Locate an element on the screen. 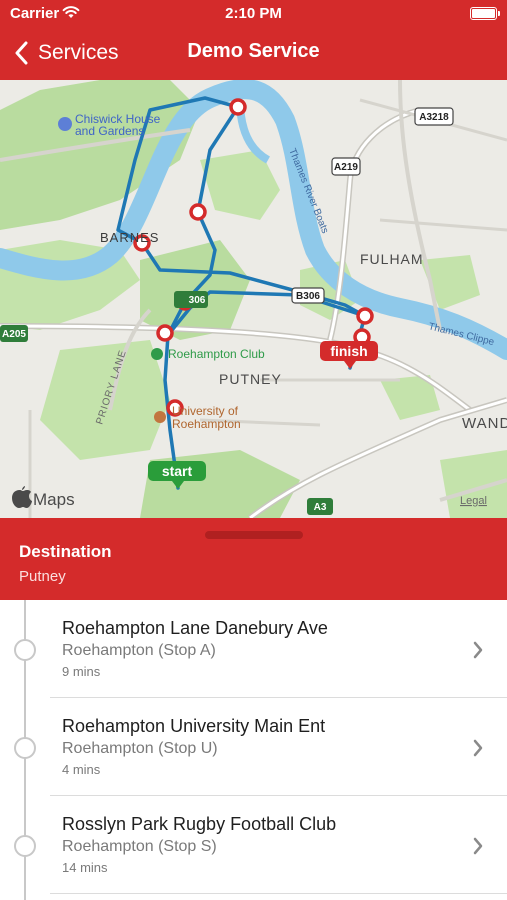  back-button: Services is located at coordinates (66, 53).